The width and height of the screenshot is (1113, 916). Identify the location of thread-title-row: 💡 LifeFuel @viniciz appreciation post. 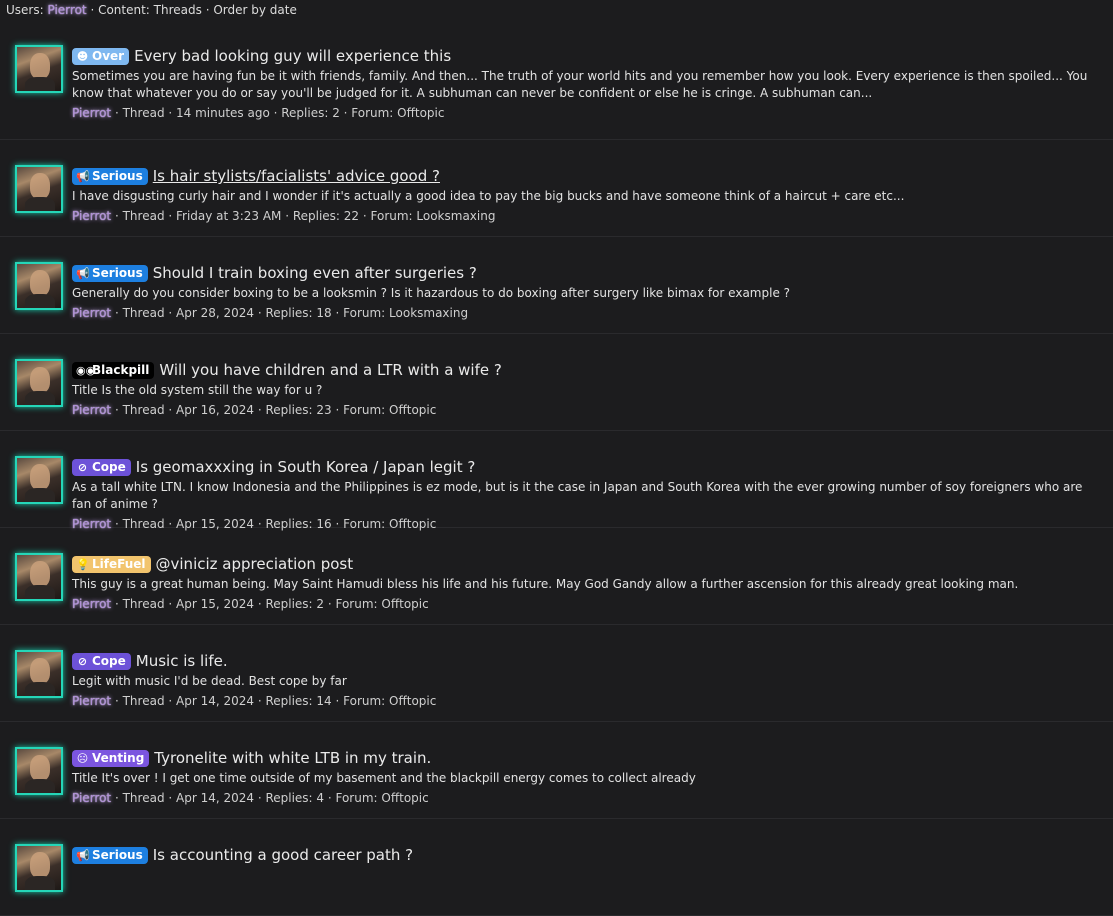
(587, 564).